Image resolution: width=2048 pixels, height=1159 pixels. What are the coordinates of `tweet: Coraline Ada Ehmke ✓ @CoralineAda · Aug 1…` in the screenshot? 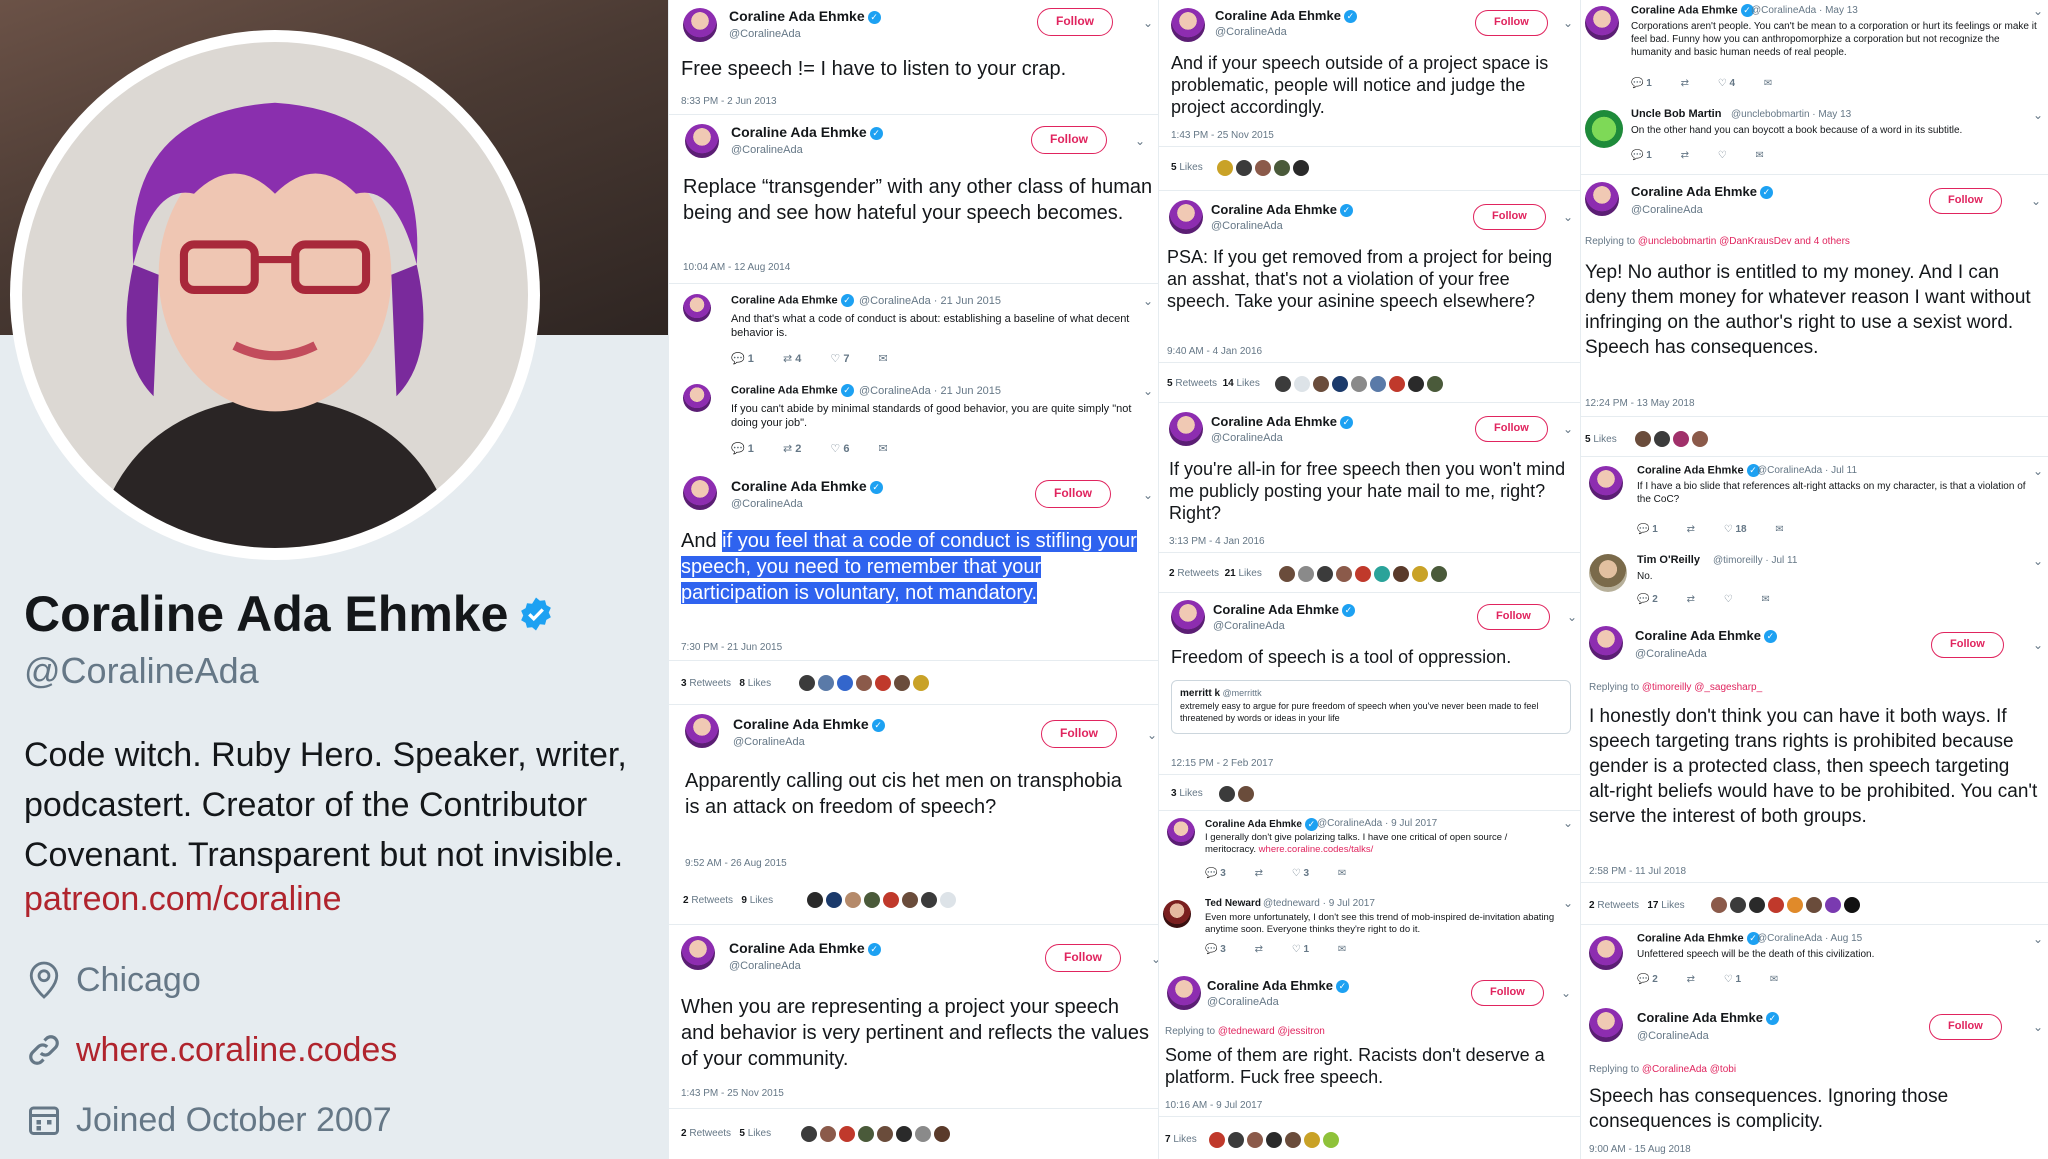 It's located at (1814, 964).